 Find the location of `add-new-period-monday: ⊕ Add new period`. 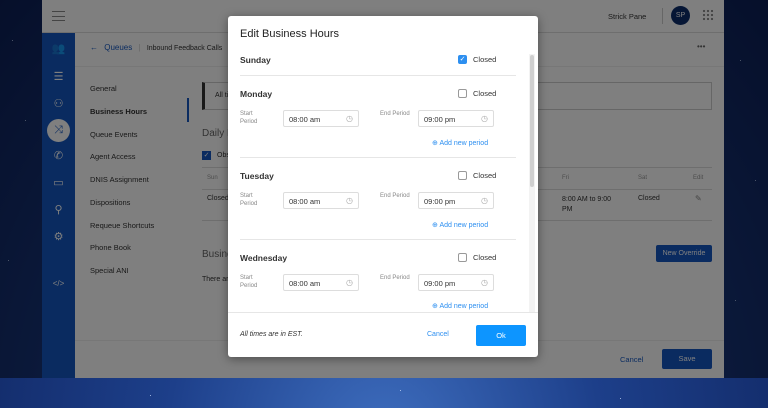

add-new-period-monday: ⊕ Add new period is located at coordinates (460, 143).